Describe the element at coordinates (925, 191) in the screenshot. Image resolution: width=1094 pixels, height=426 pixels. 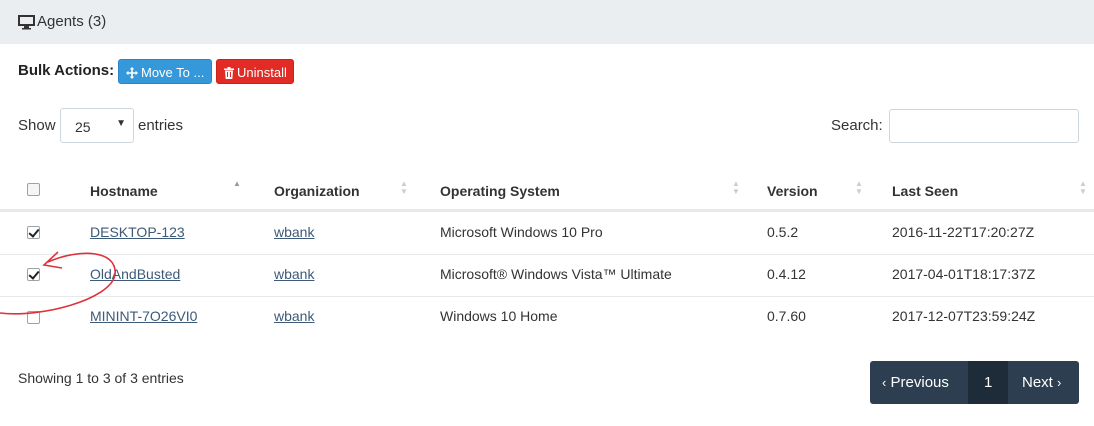
I see `column-header-last-seen: Last Seen` at that location.